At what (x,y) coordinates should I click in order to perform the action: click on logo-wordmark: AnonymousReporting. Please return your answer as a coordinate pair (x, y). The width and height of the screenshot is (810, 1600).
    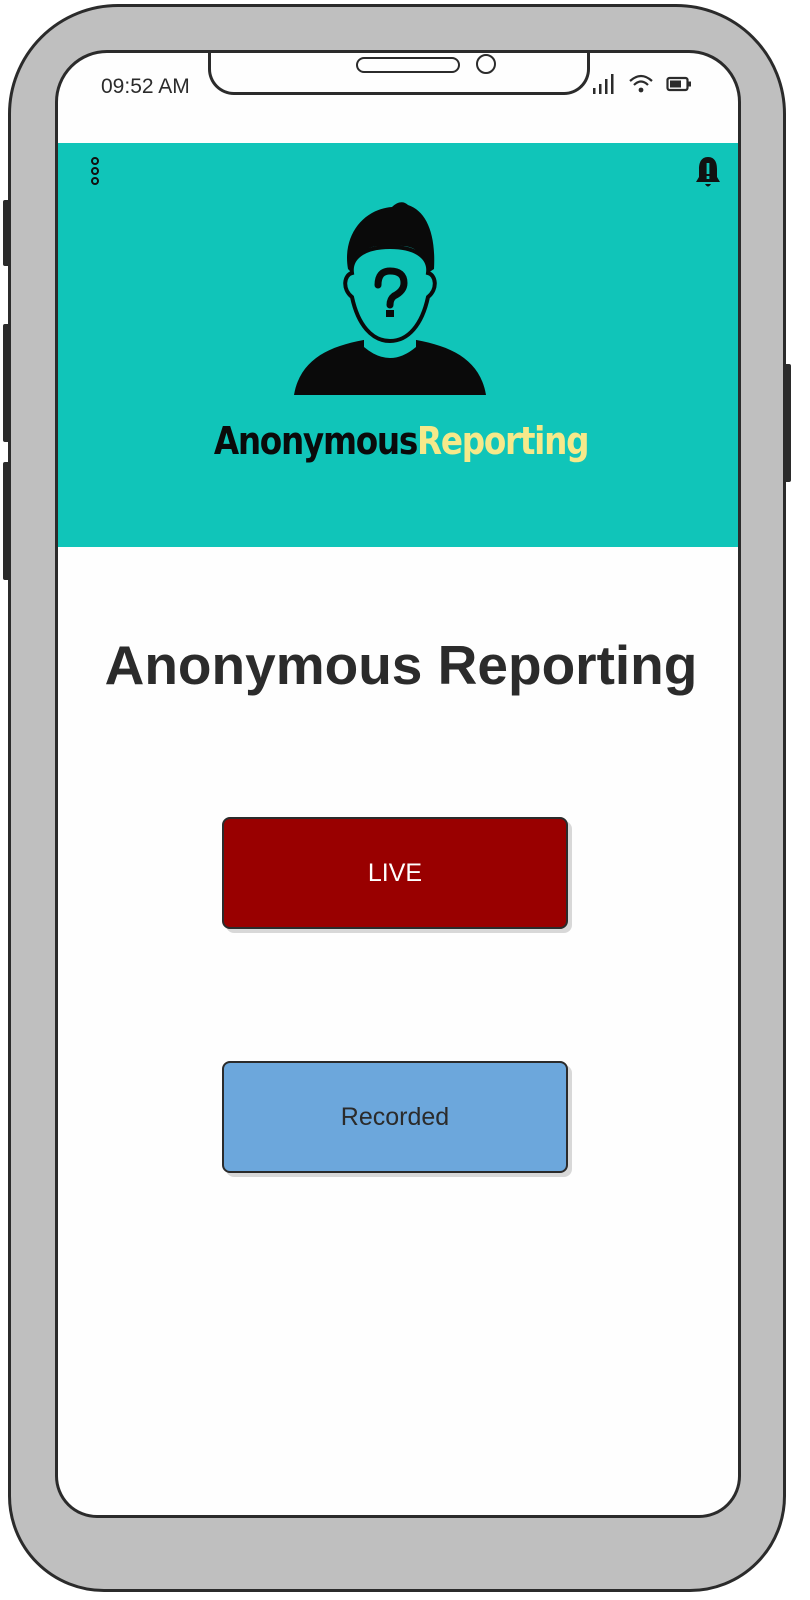
    Looking at the image, I should click on (401, 441).